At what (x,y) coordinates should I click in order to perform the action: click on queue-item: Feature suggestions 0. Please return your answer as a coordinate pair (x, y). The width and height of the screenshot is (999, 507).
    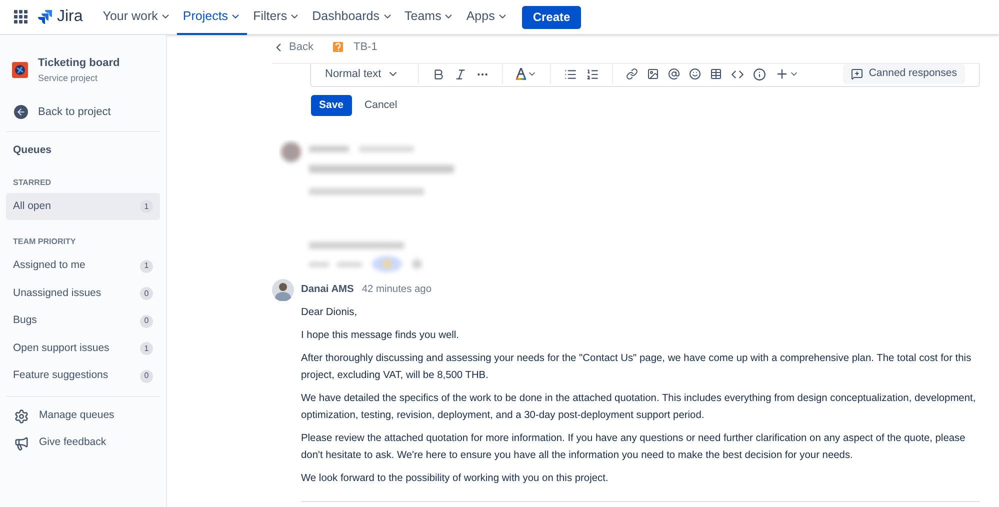
    Looking at the image, I should click on (83, 376).